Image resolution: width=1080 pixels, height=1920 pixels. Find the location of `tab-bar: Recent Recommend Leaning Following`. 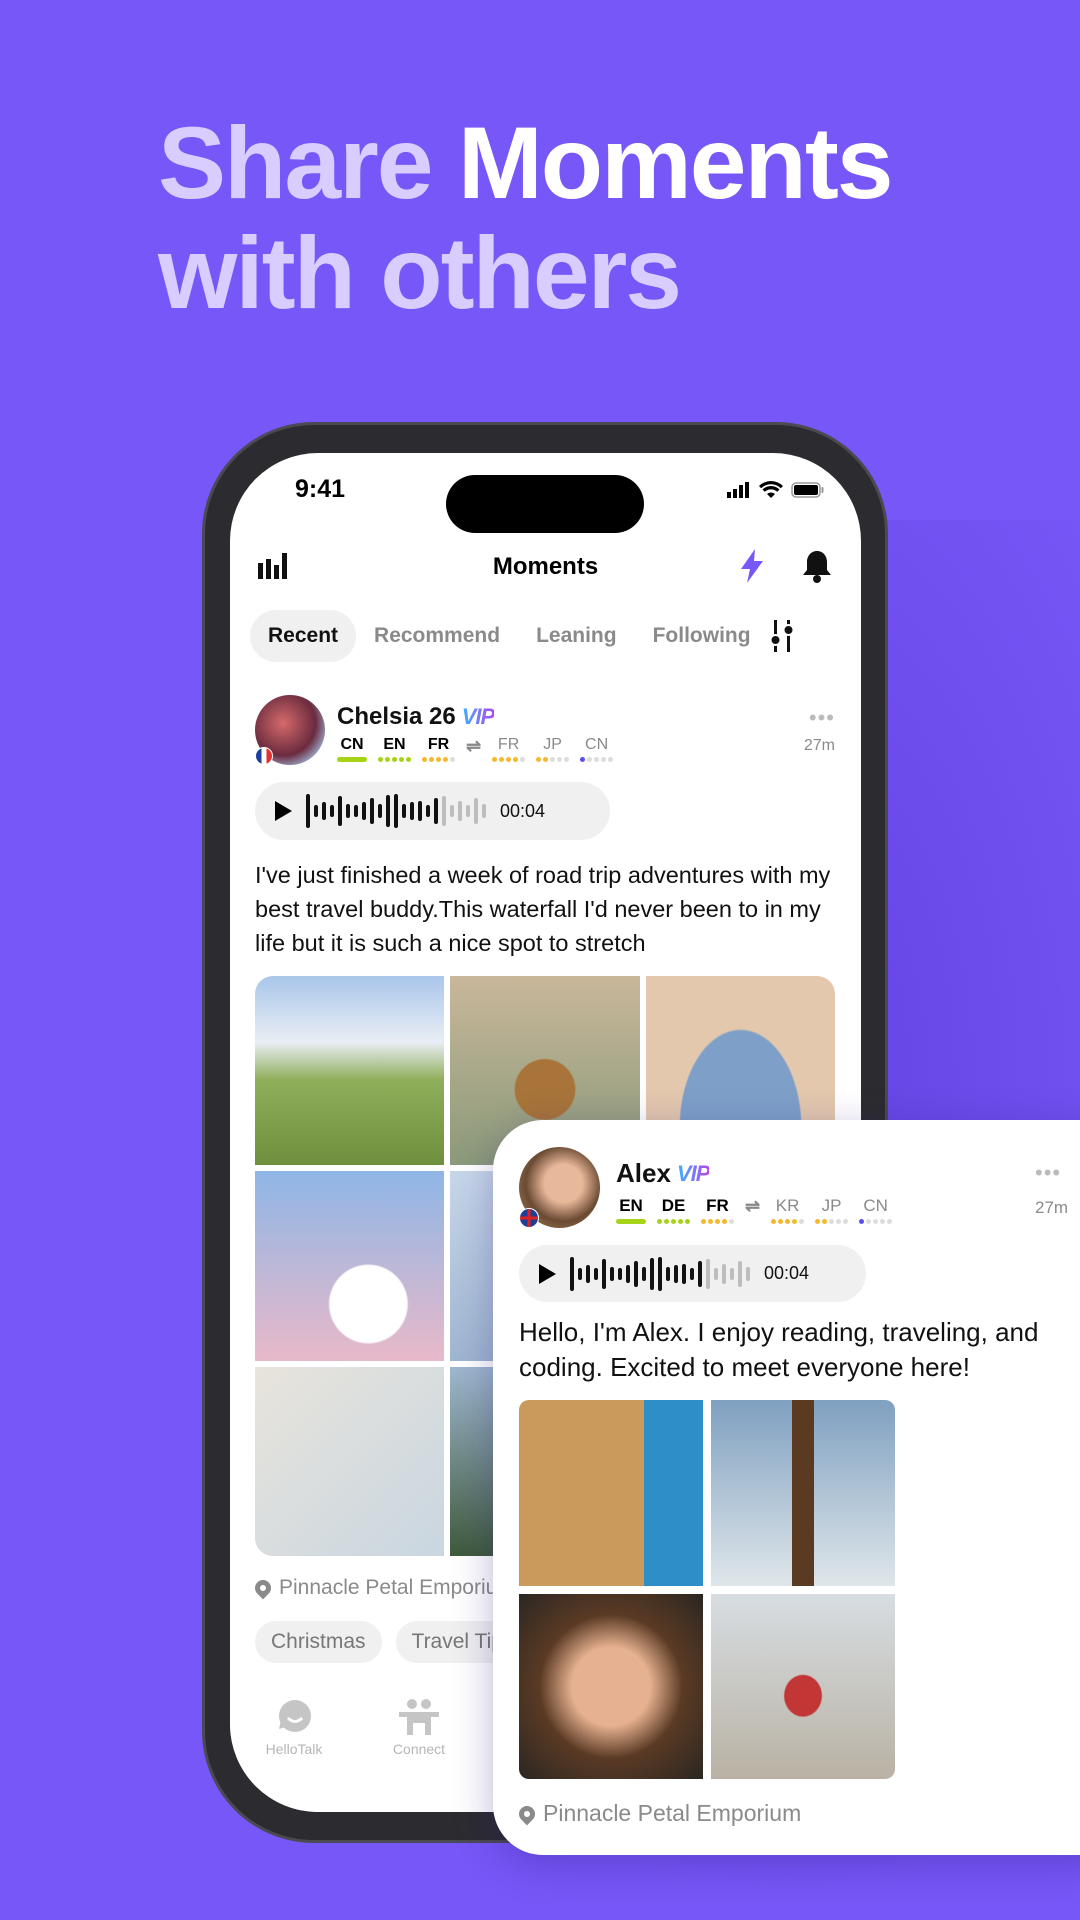

tab-bar: Recent Recommend Leaning Following is located at coordinates (522, 636).